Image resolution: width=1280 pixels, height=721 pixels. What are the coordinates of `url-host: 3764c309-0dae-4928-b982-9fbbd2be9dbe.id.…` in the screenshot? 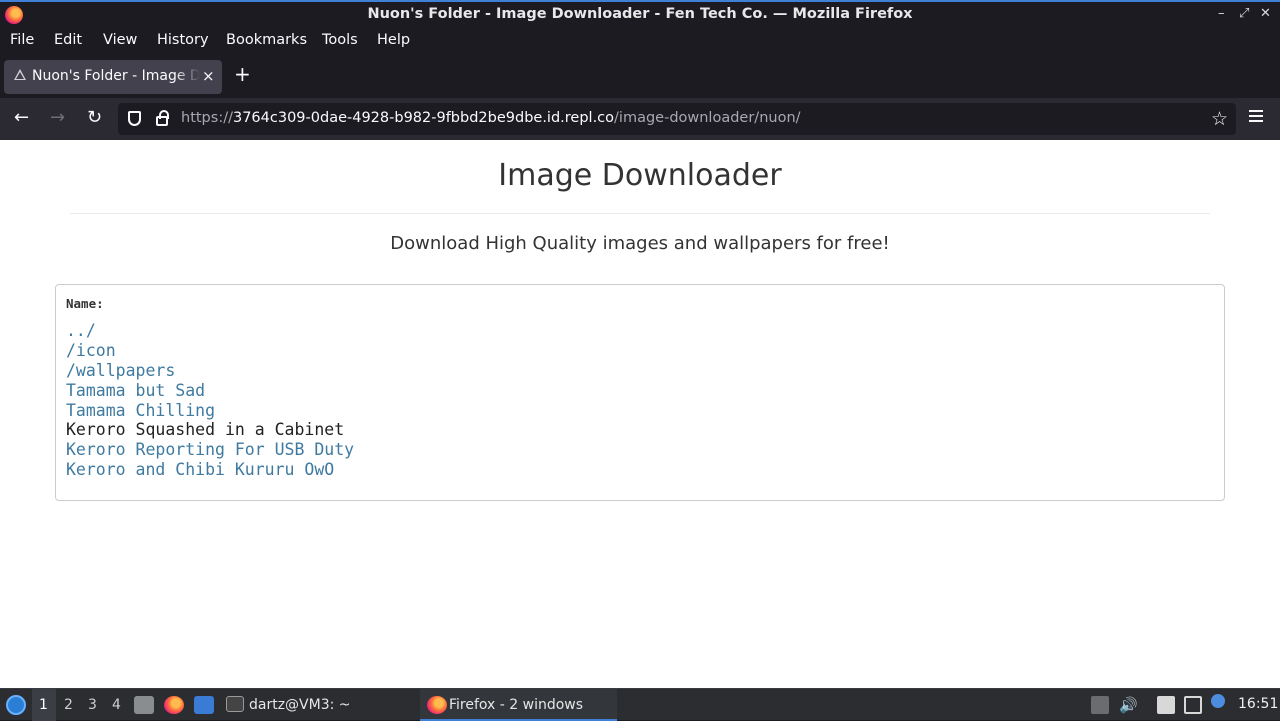 It's located at (423, 118).